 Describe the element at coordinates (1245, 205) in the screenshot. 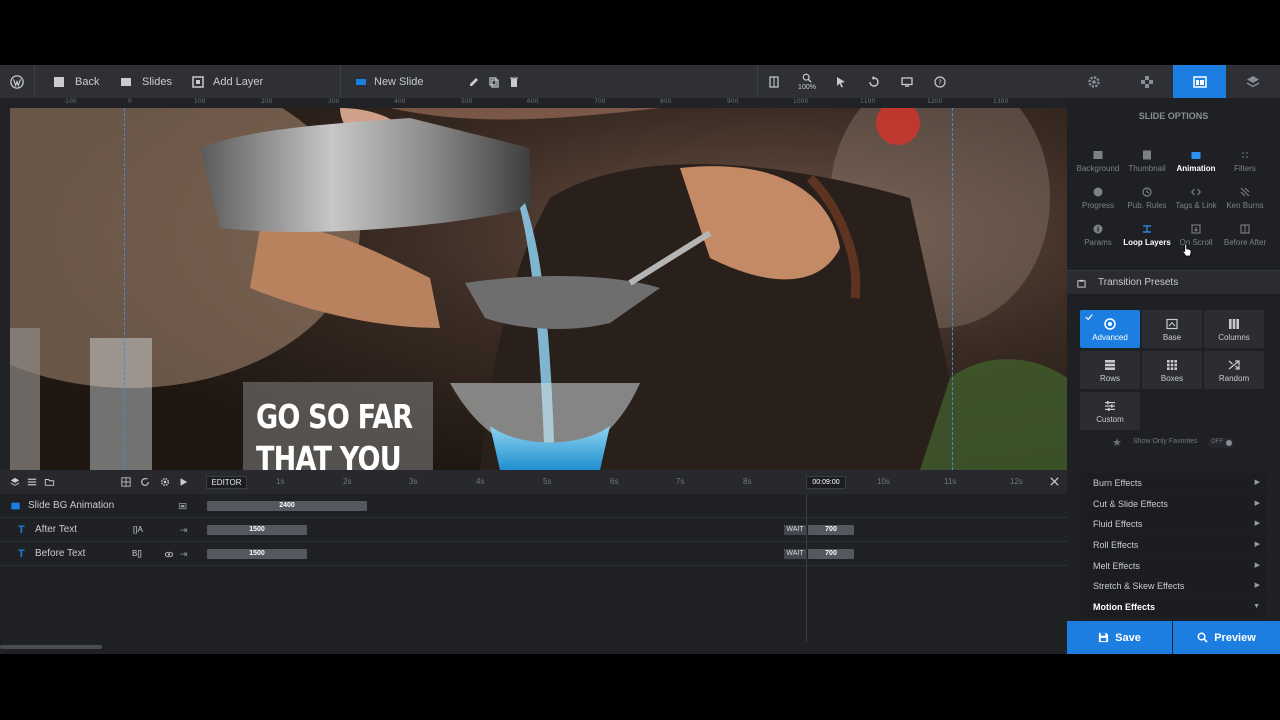

I see `option-label: Ken Burns` at that location.